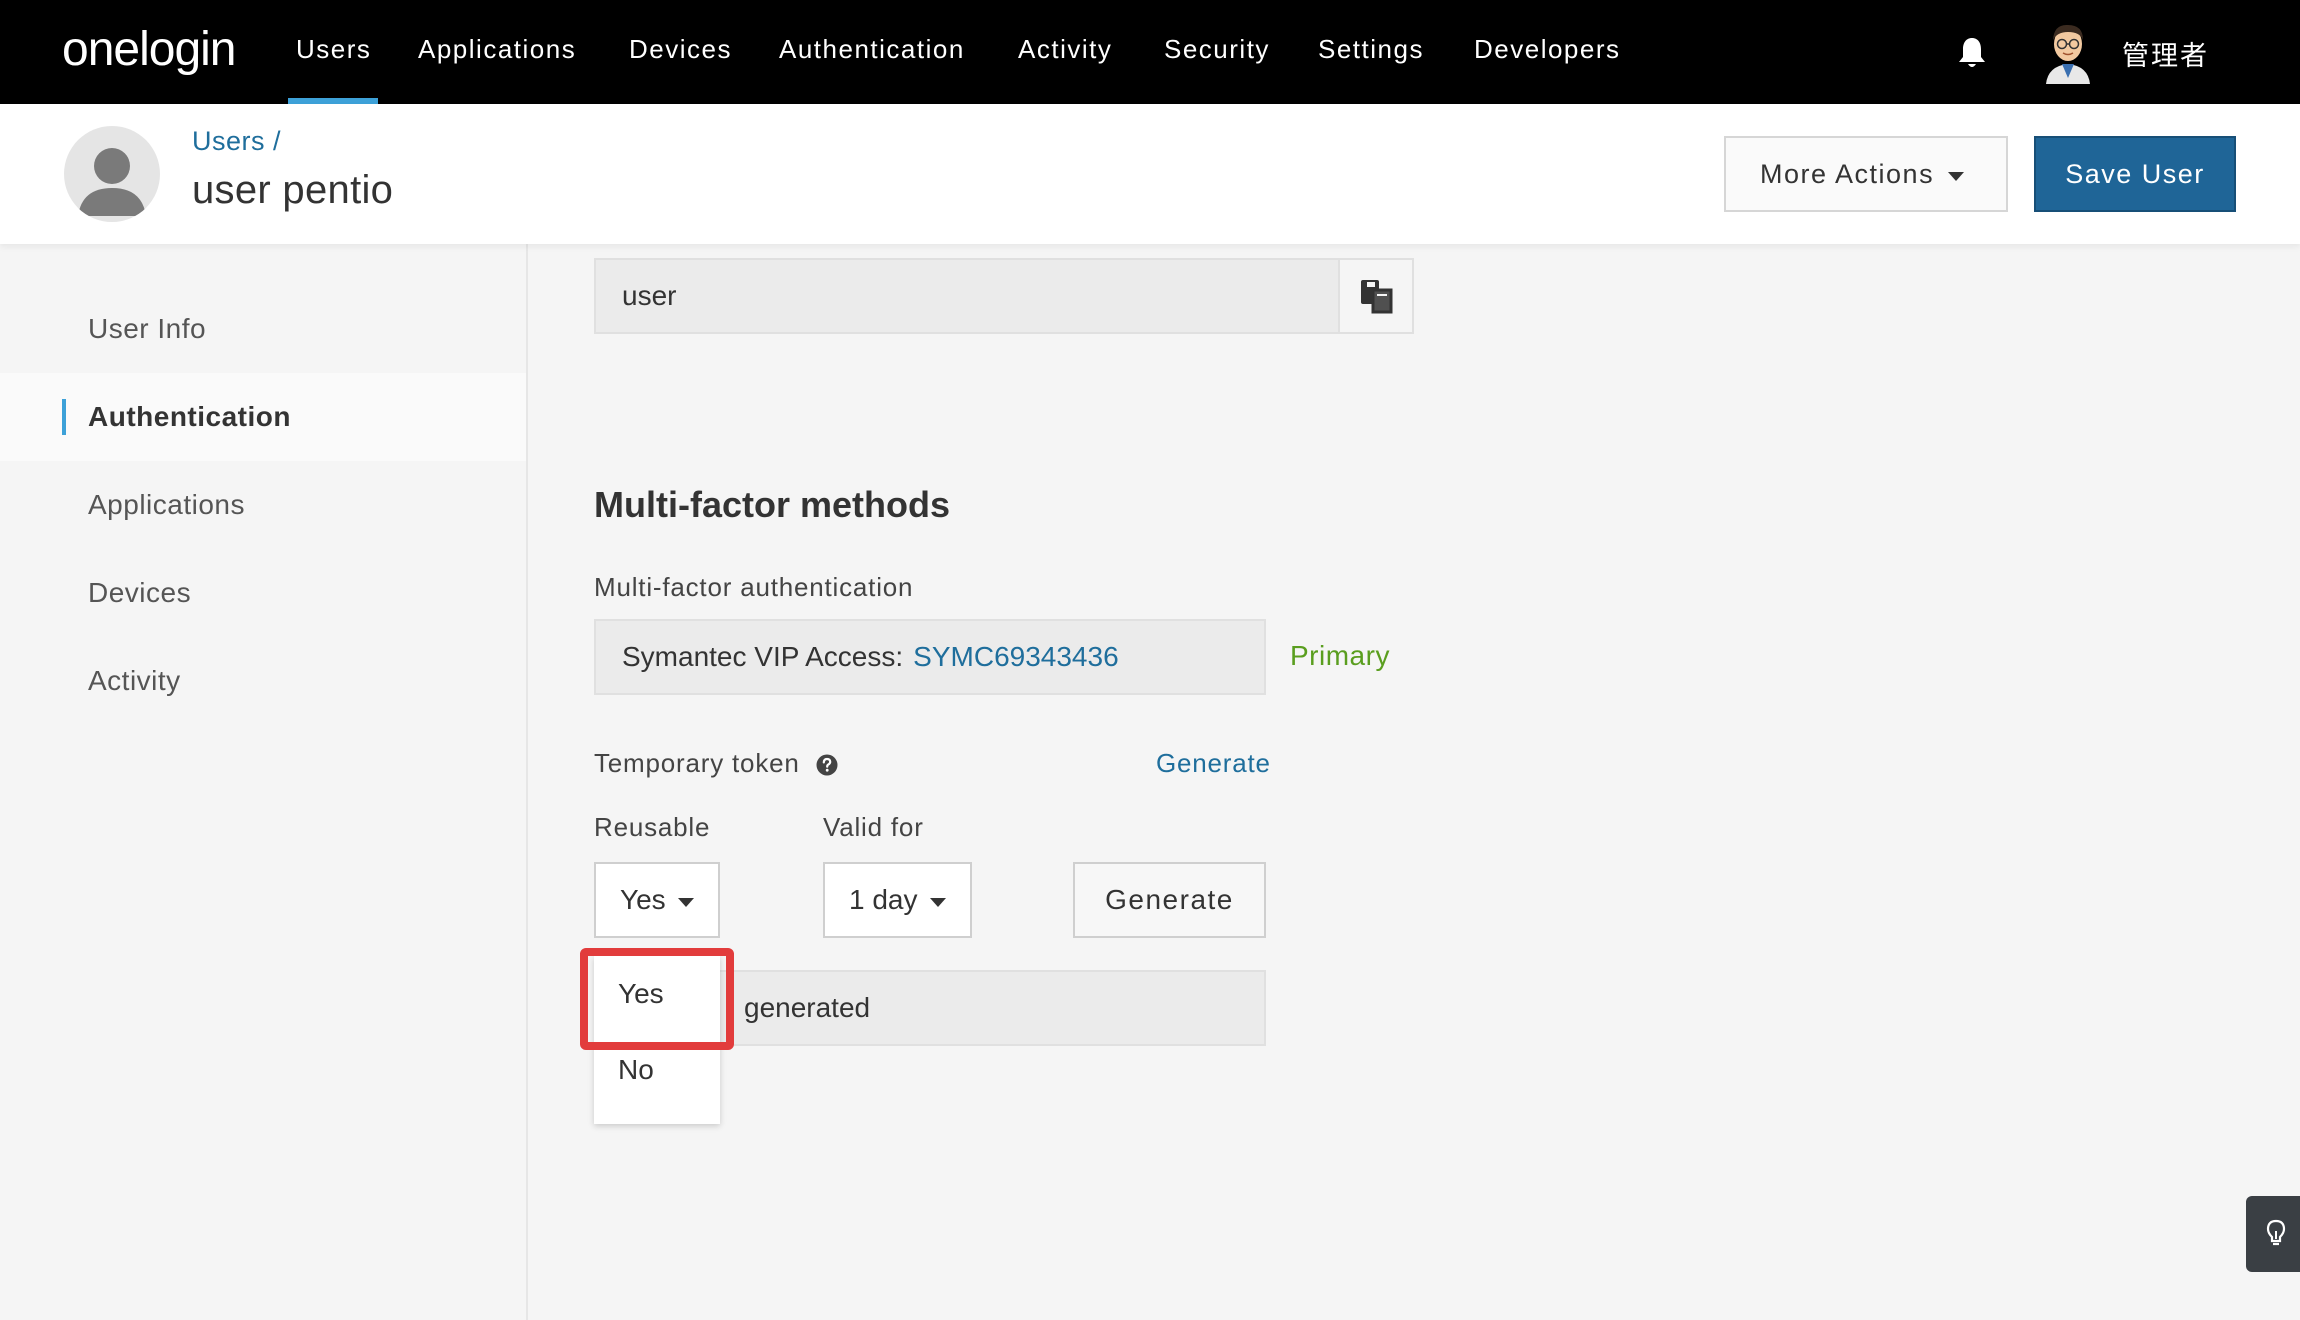 The width and height of the screenshot is (2300, 1320). I want to click on admin-user-name: 管理者, so click(2165, 53).